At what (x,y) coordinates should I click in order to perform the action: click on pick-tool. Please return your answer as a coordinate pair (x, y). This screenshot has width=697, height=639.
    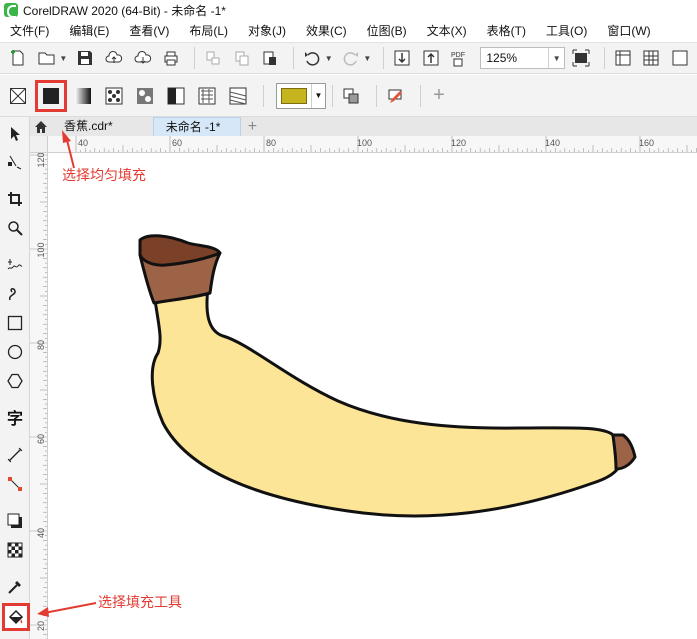
    Looking at the image, I should click on (15, 134).